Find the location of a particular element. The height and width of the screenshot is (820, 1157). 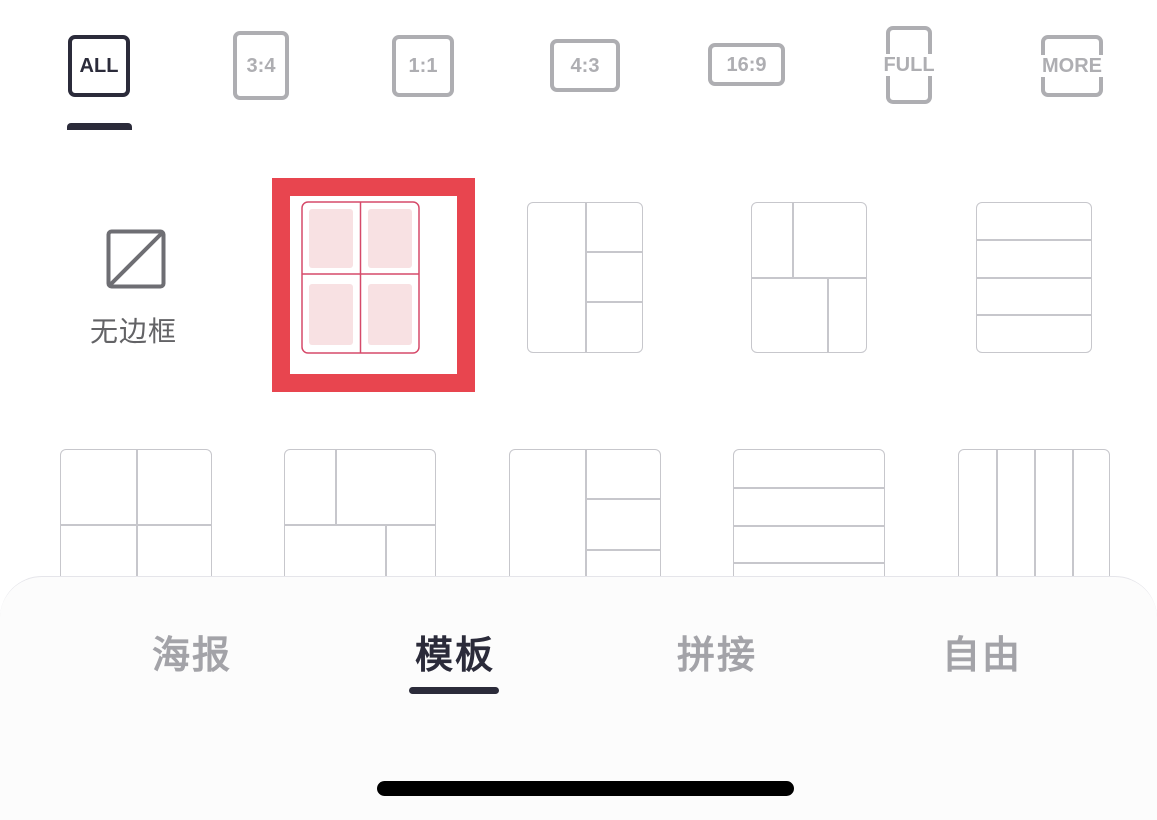

tab-active-indicator is located at coordinates (454, 690).